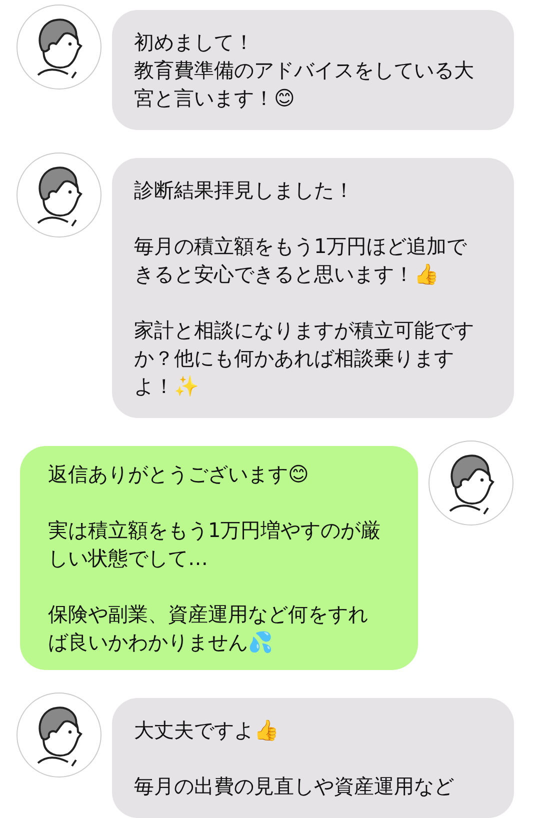 This screenshot has width=544, height=818. What do you see at coordinates (244, 190) in the screenshot?
I see `message-text: 診断結果拝見しました！` at bounding box center [244, 190].